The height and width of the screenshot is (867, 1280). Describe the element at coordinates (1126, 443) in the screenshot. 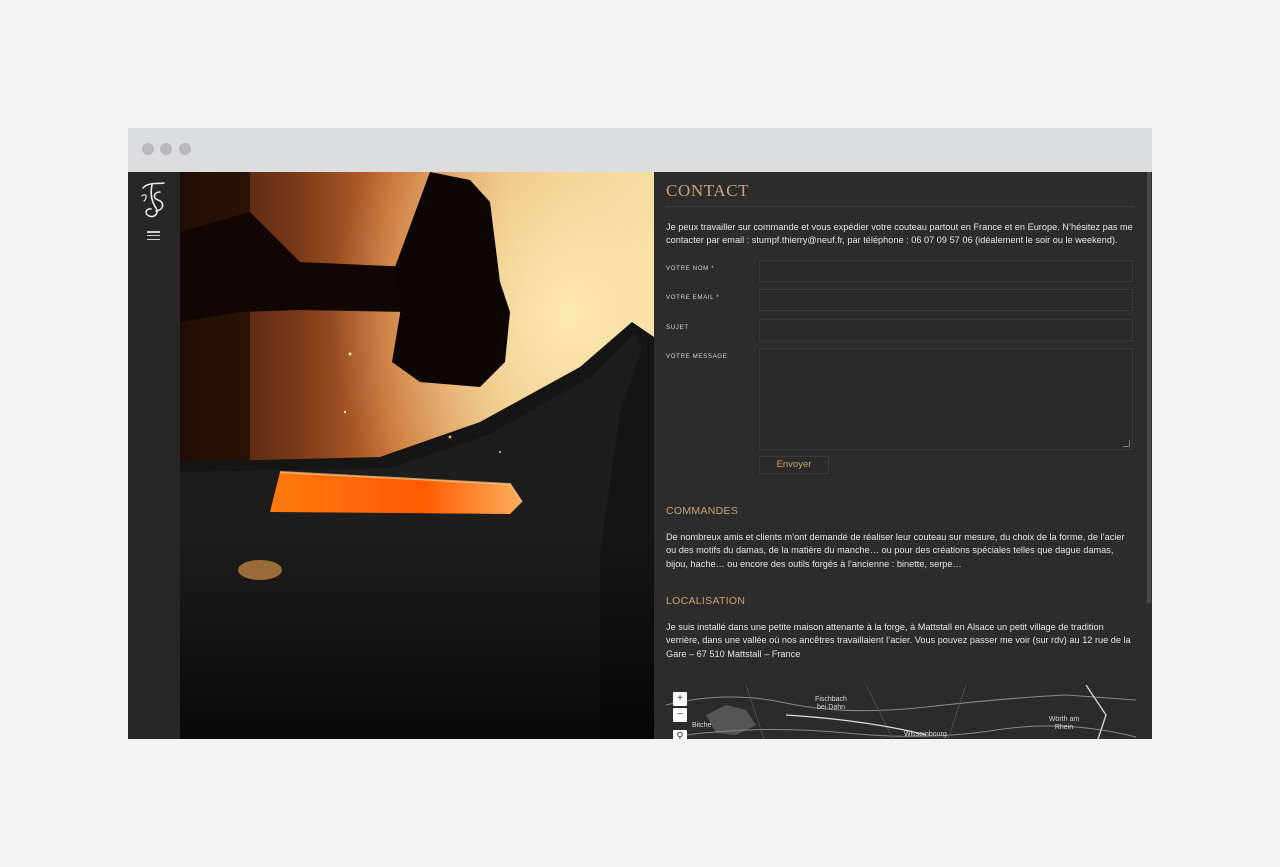

I see `textarea-resize-handle` at that location.